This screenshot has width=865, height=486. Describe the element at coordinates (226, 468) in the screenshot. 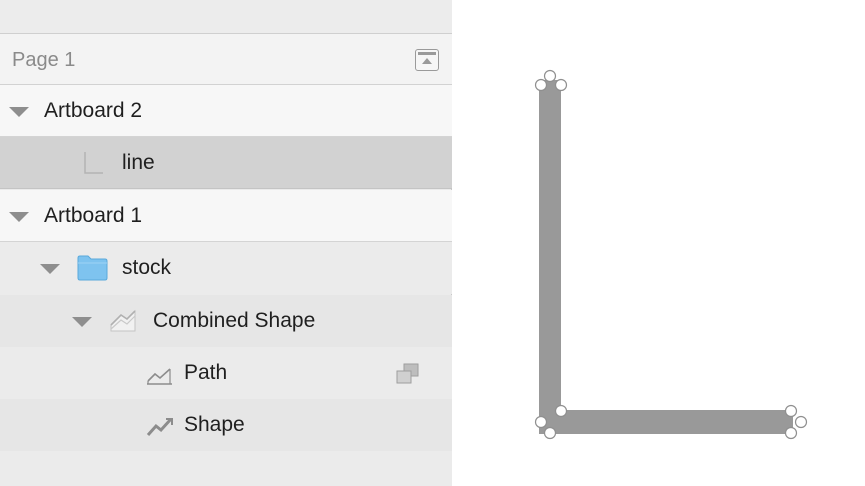

I see `layers-empty-area` at that location.